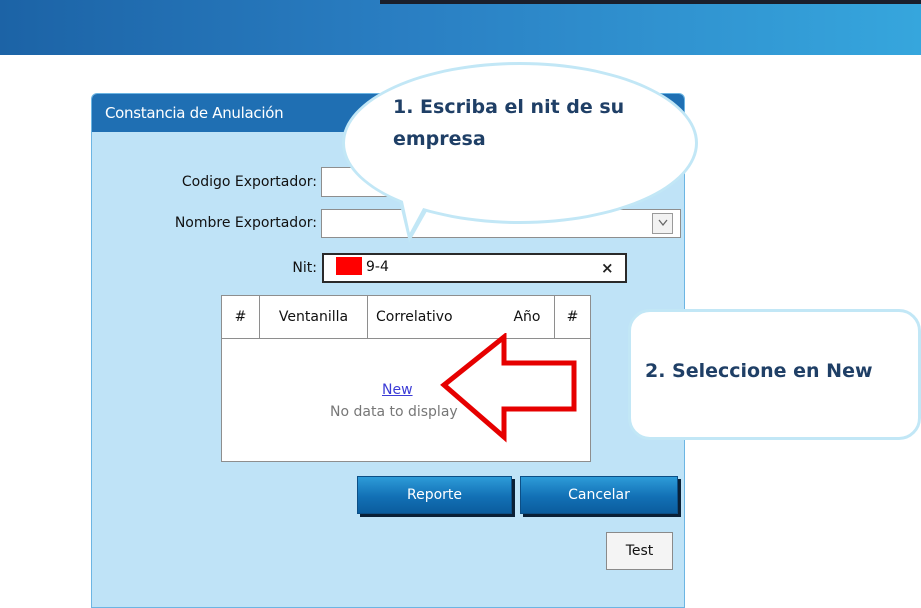 The width and height of the screenshot is (921, 608). I want to click on close-icon: ×, so click(607, 268).